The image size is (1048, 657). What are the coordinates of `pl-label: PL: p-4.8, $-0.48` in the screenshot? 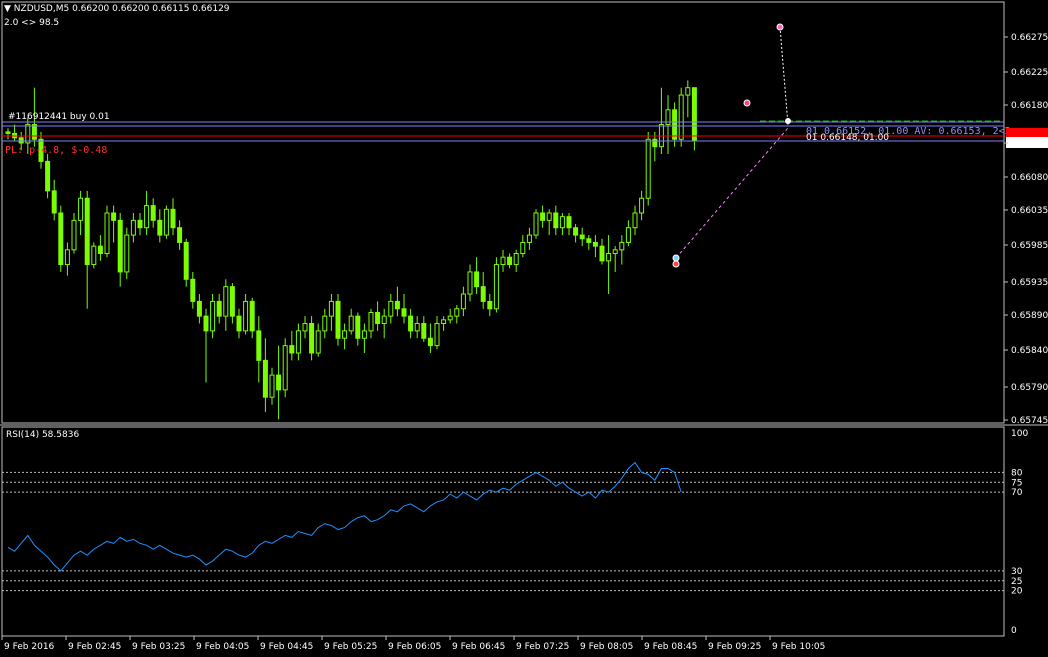 It's located at (56, 150).